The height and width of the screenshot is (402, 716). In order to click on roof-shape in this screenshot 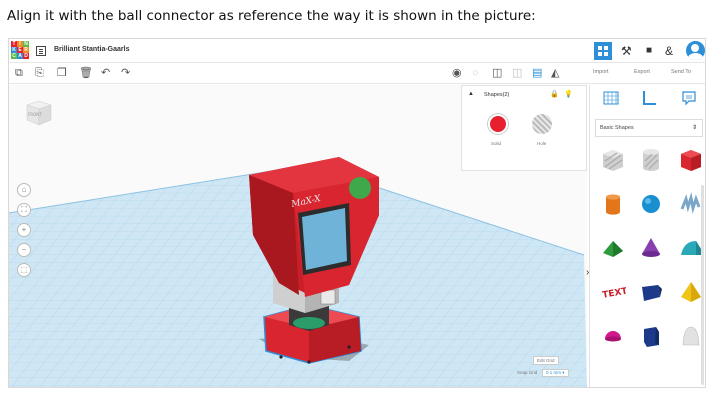, I will do `click(613, 248)`.